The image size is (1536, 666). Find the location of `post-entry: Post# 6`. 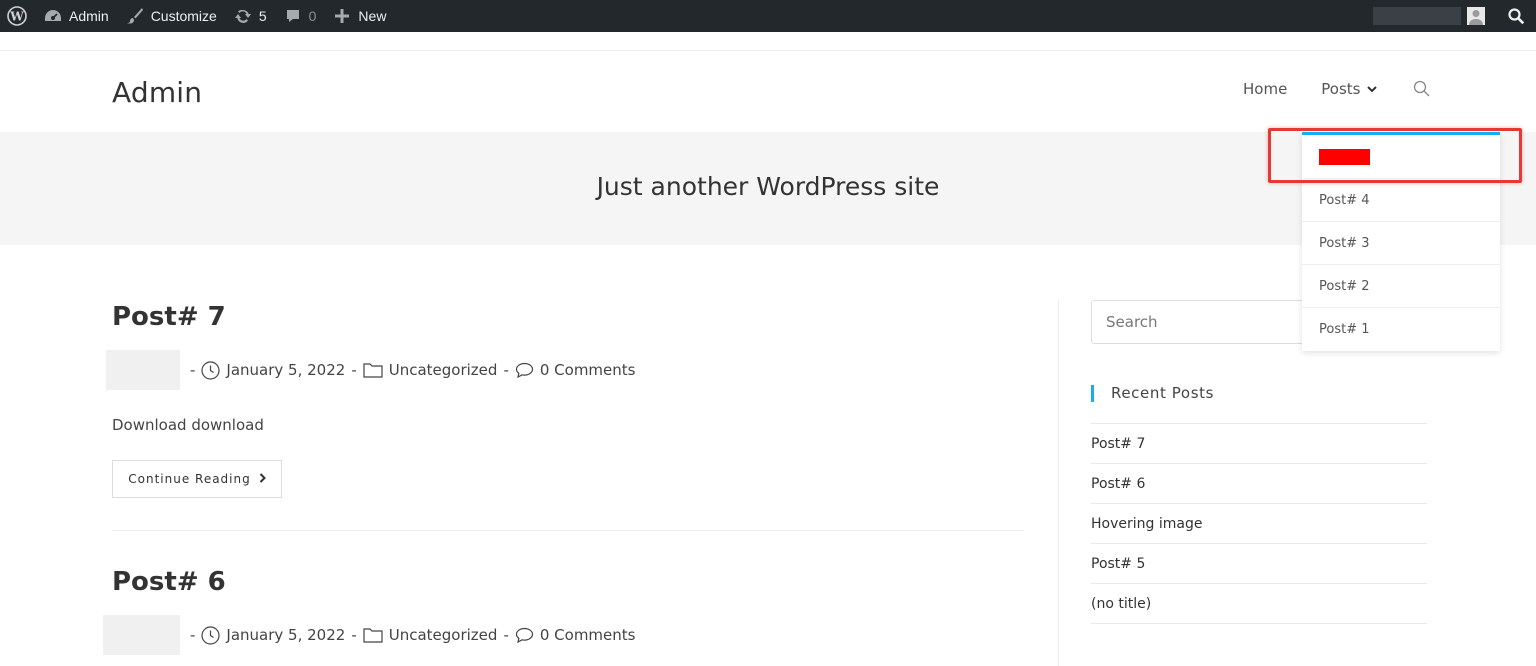

post-entry: Post# 6 is located at coordinates (568, 582).